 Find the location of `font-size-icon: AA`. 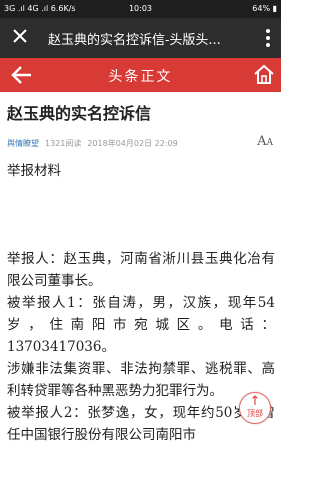

font-size-icon: AA is located at coordinates (265, 141).